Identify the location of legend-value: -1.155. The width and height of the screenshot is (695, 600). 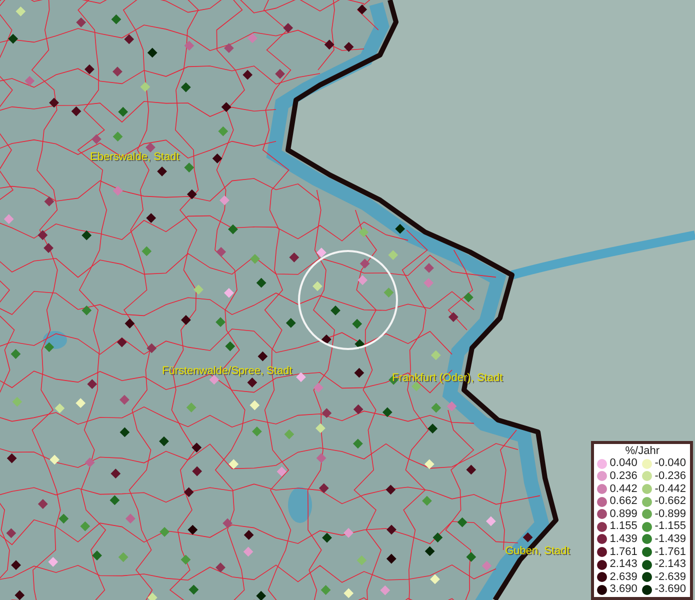
(670, 527).